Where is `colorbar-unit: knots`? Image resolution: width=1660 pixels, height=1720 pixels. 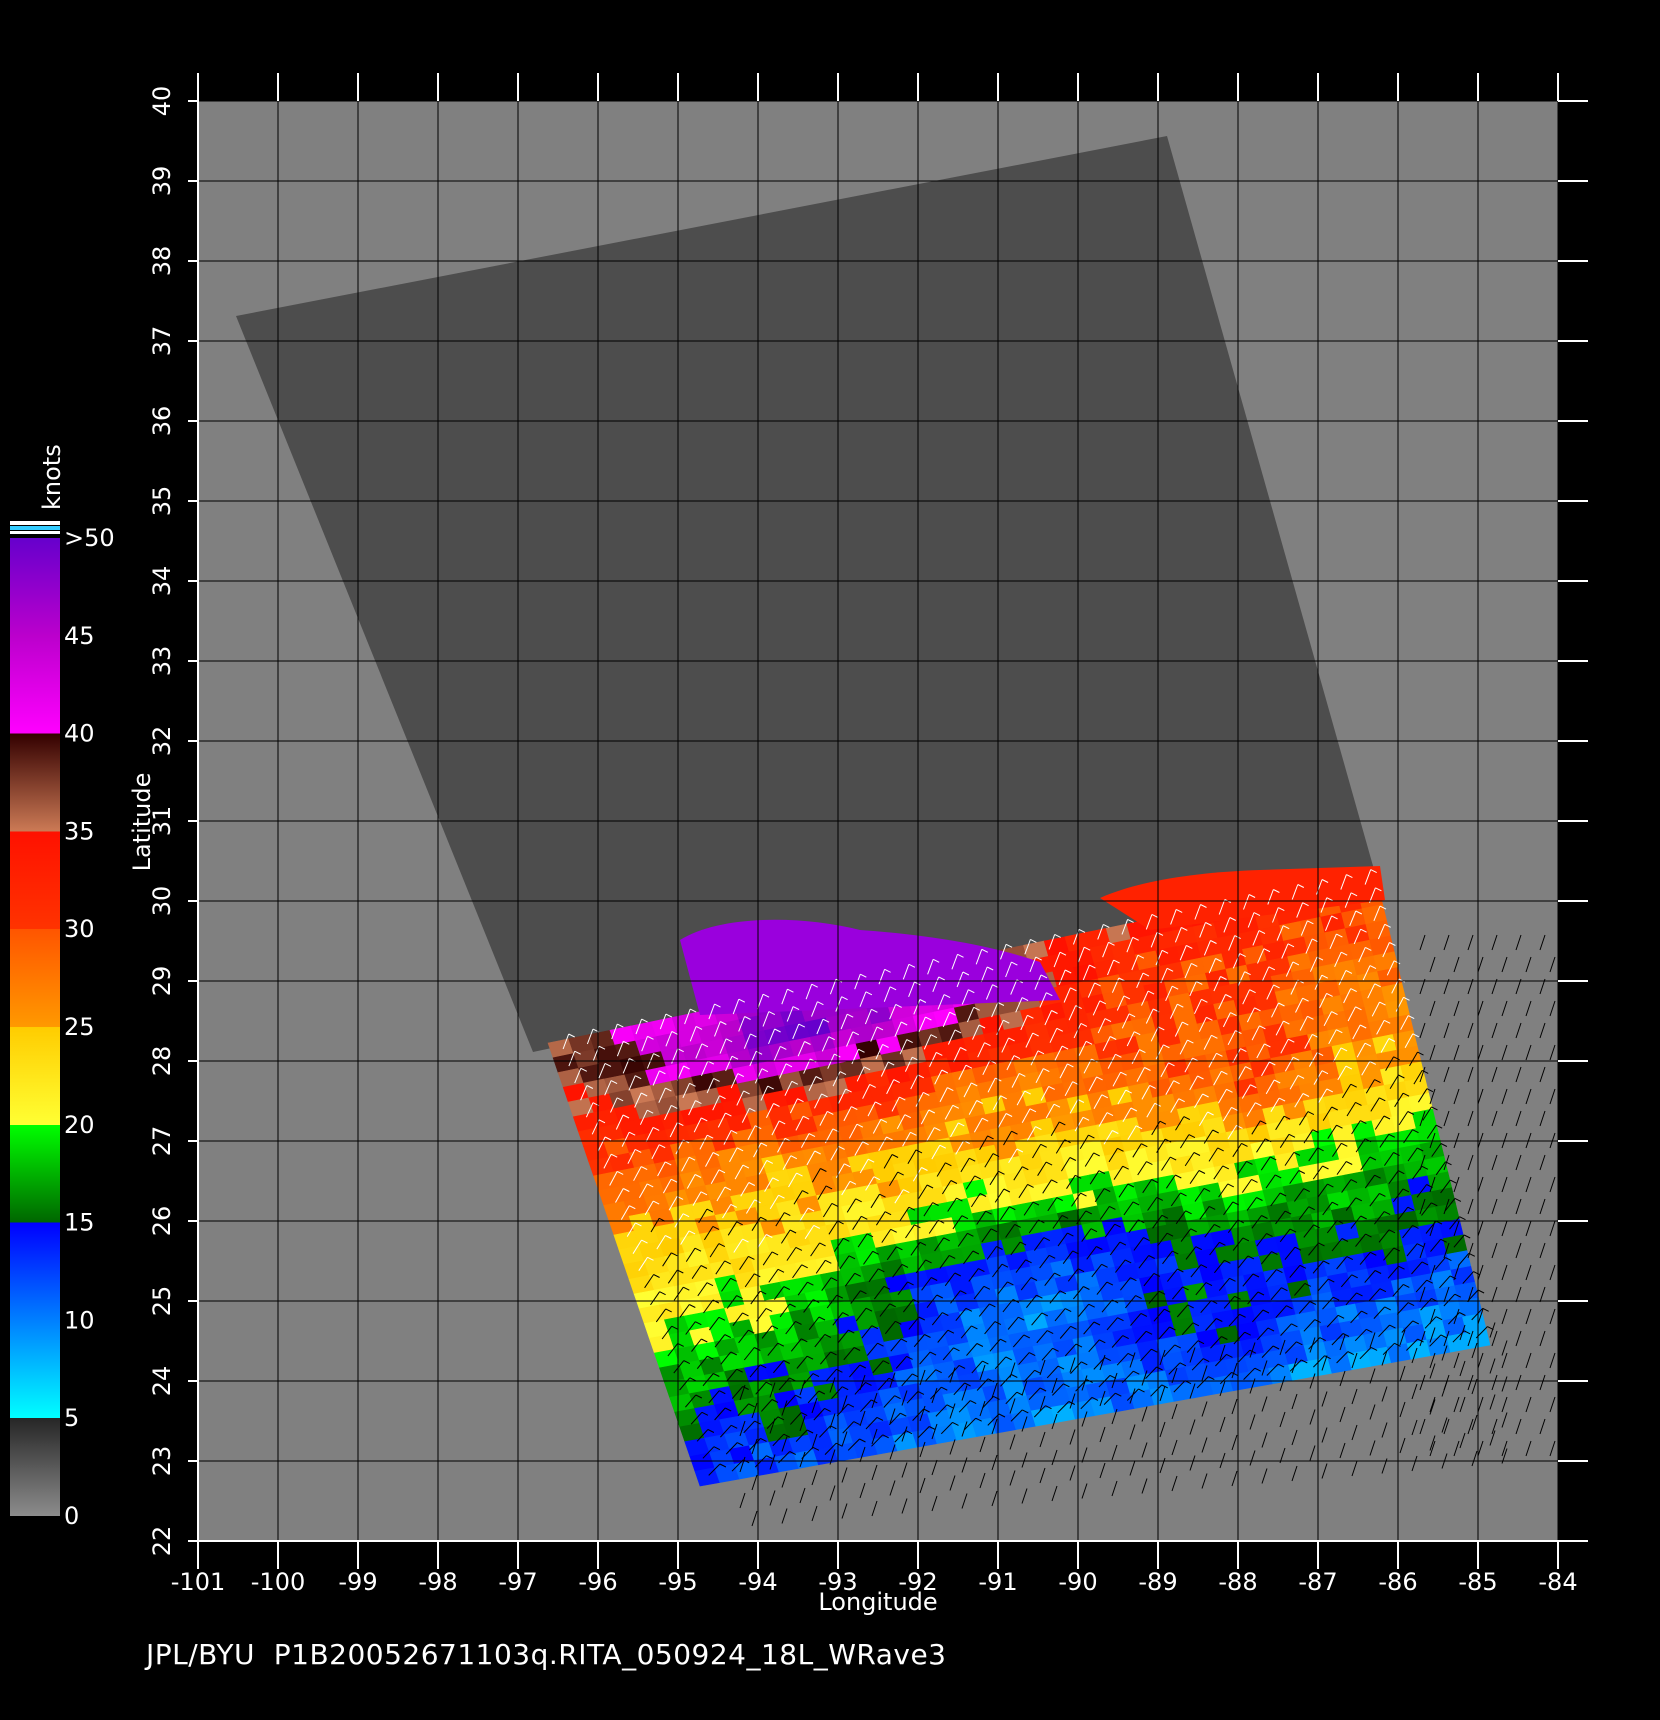
colorbar-unit: knots is located at coordinates (52, 477).